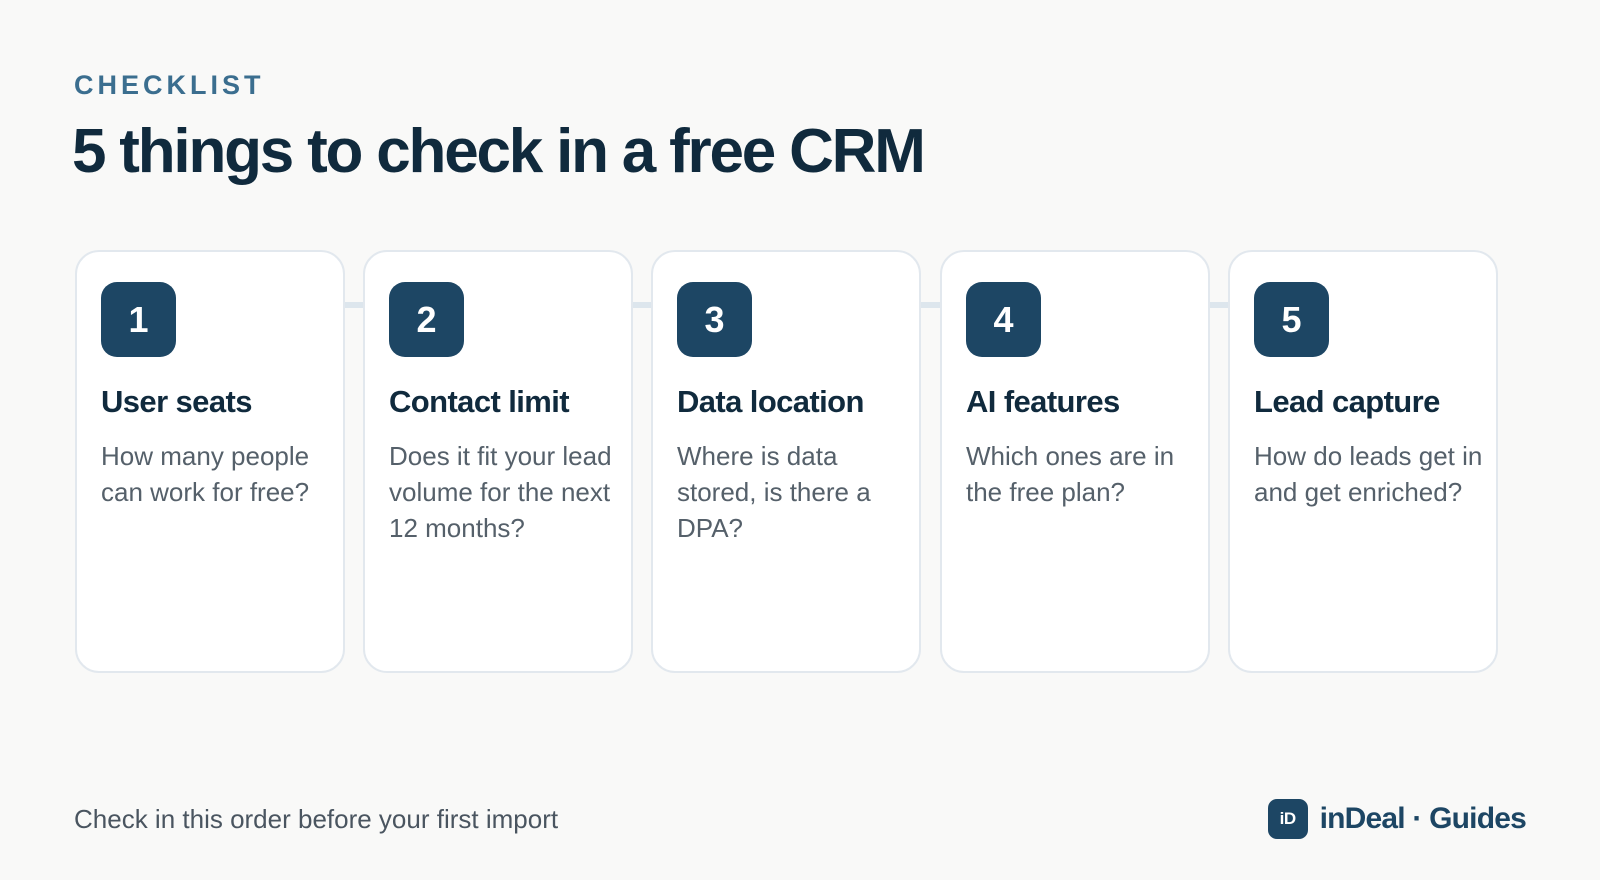 Image resolution: width=1600 pixels, height=880 pixels. What do you see at coordinates (1003, 319) in the screenshot?
I see `step-number-badge: 4` at bounding box center [1003, 319].